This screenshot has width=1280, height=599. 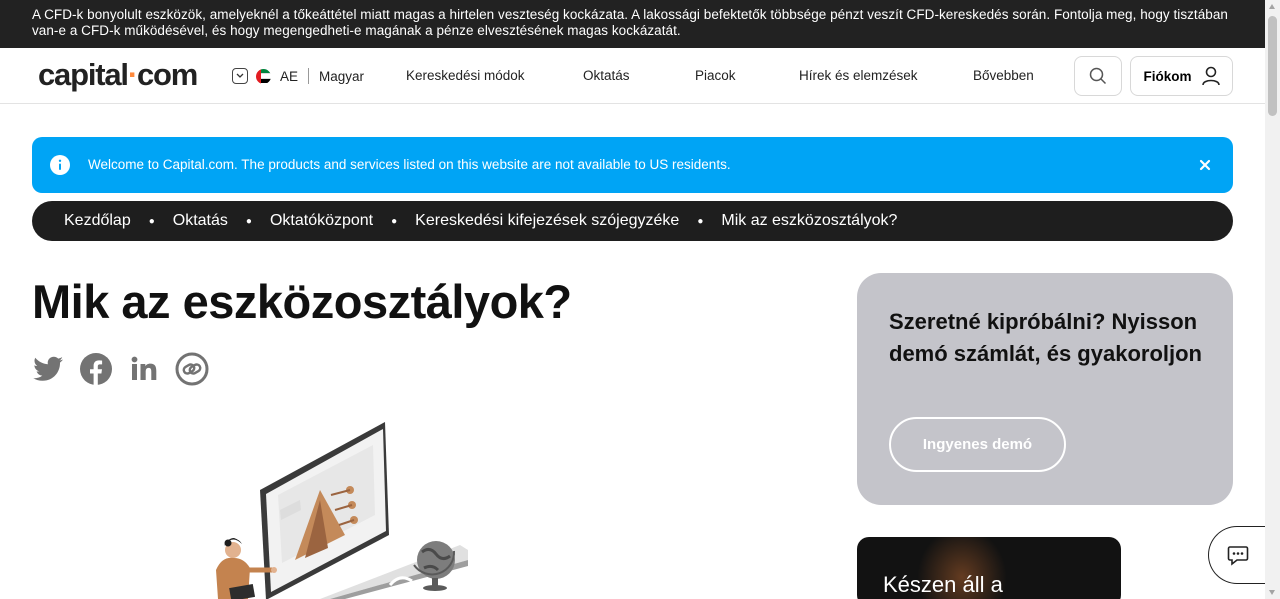 I want to click on cta-card-text: Készen áll a, so click(x=943, y=584).